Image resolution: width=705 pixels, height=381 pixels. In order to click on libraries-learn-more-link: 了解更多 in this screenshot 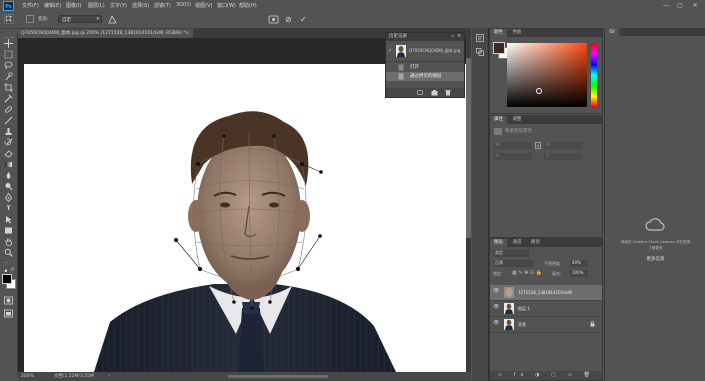, I will do `click(655, 248)`.